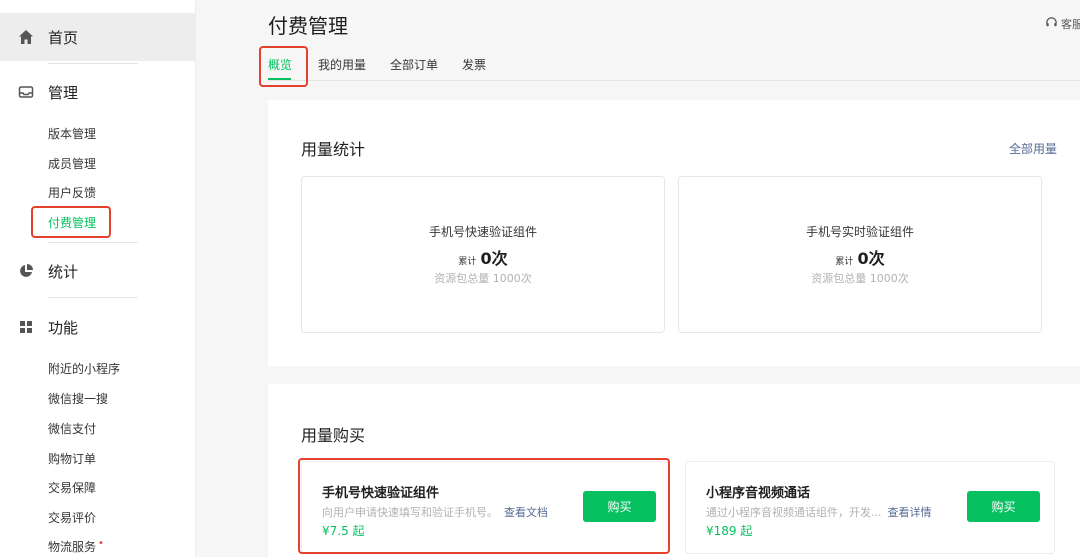 The width and height of the screenshot is (1080, 557). What do you see at coordinates (482, 232) in the screenshot?
I see `usage-box-name: 手机号快速验证组件` at bounding box center [482, 232].